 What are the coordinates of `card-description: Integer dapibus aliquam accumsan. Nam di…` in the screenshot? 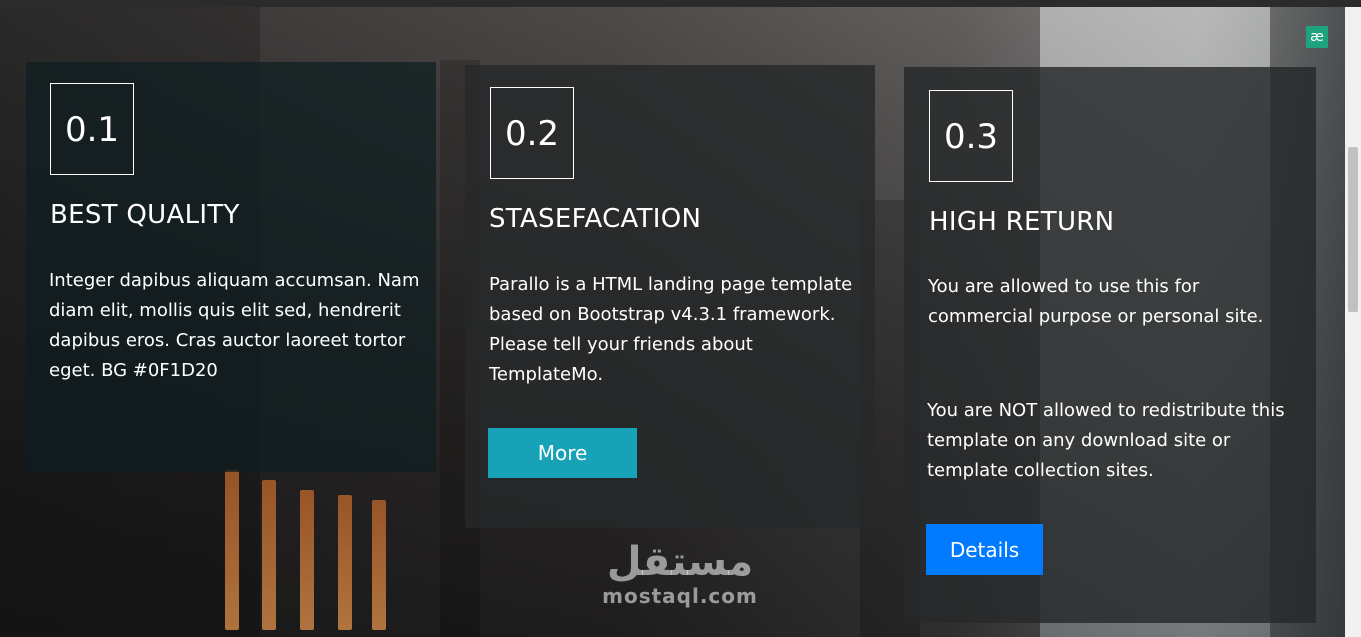 It's located at (234, 325).